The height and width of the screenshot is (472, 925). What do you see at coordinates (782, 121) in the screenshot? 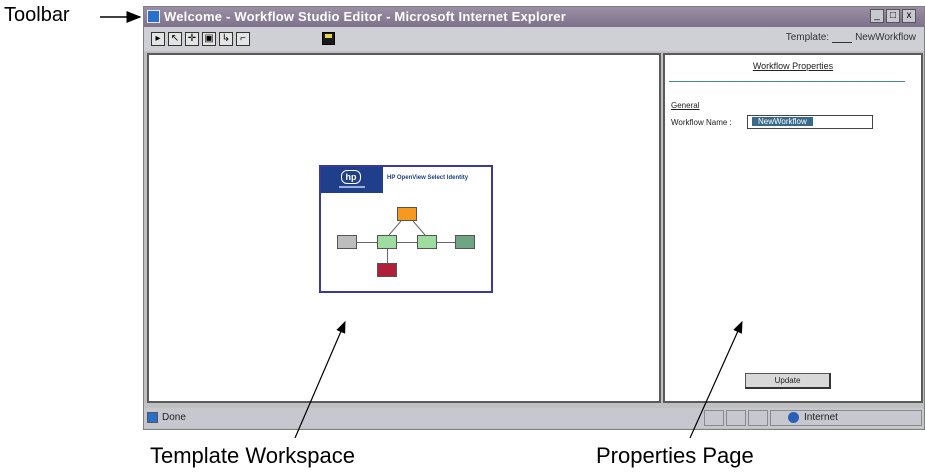
I see `workflow-name-value: NewWorkflow` at bounding box center [782, 121].